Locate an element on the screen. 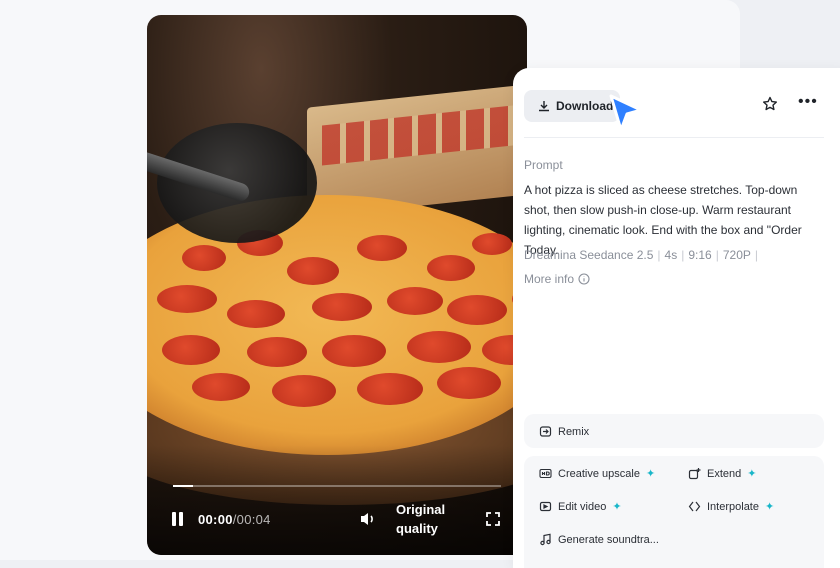 The image size is (840, 568). extend-button: Extend ✦ is located at coordinates (722, 473).